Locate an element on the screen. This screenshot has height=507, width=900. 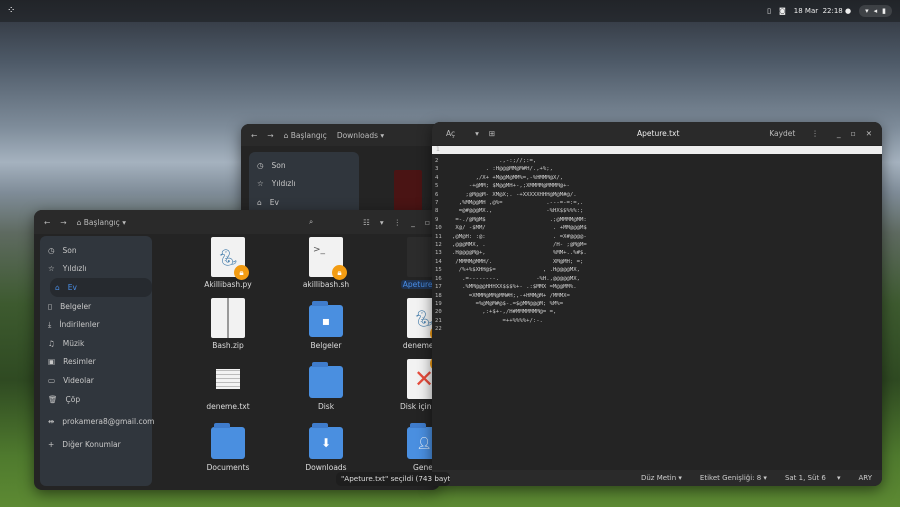
view-options-icon: ▾ is located at coordinates (382, 222).